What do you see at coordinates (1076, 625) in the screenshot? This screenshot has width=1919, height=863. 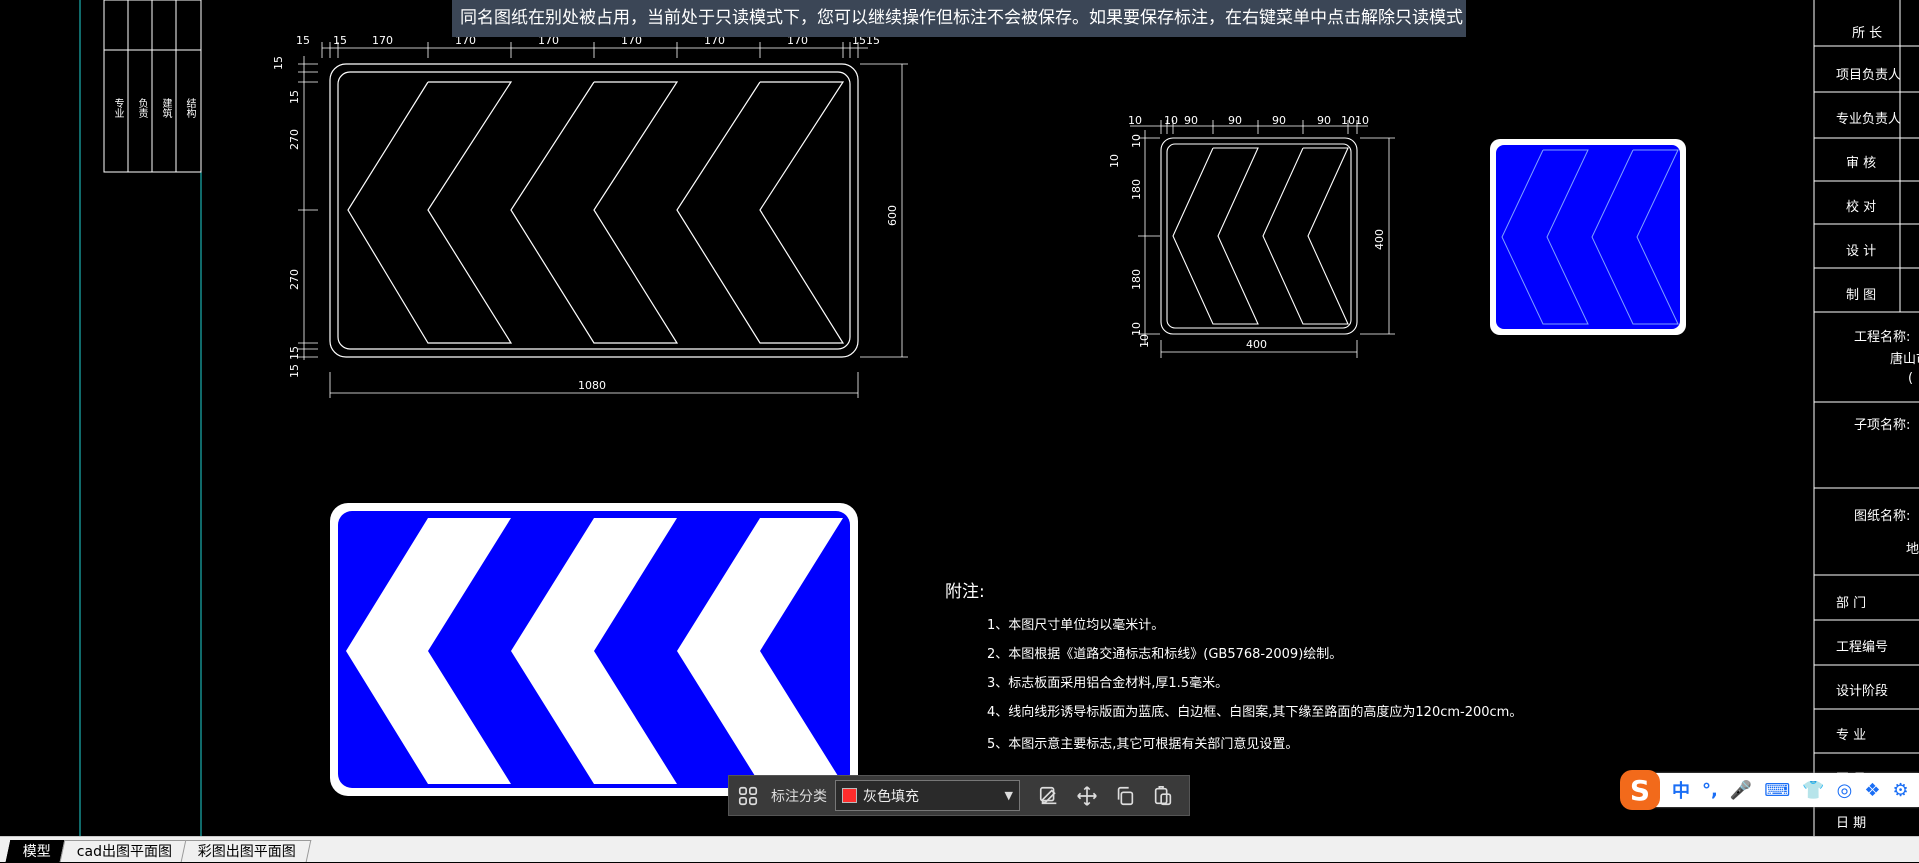 I see `note-item-1: 1、本图尺寸单位均以毫米计。` at bounding box center [1076, 625].